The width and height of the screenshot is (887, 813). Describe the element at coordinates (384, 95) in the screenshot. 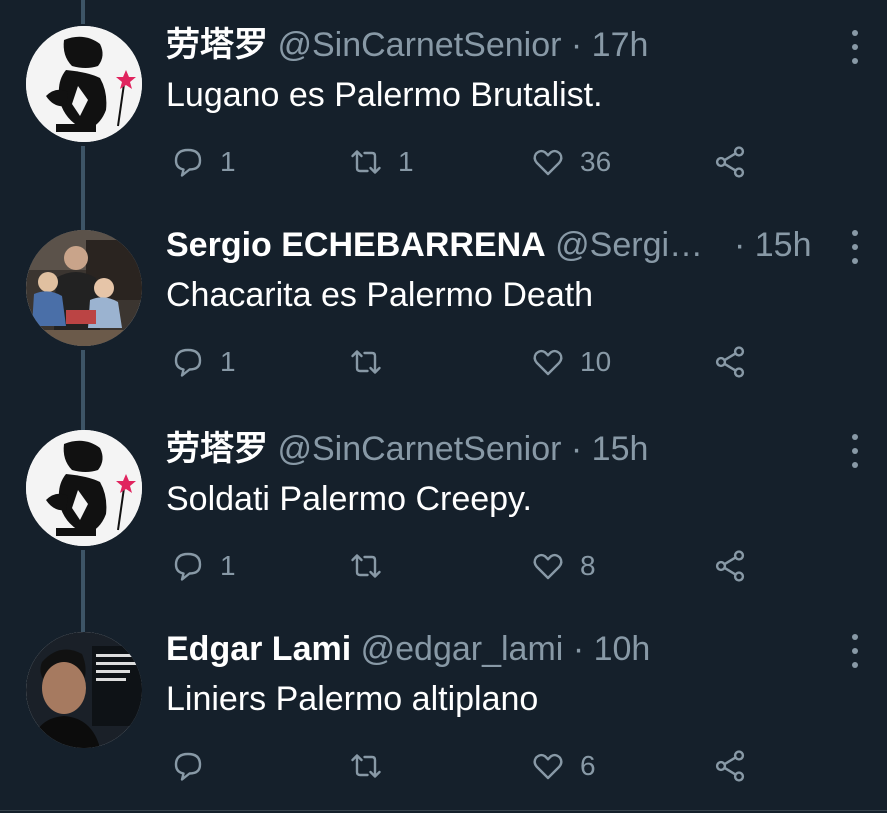

I see `tweet-text: Lugano es Palermo Brutalist.` at that location.